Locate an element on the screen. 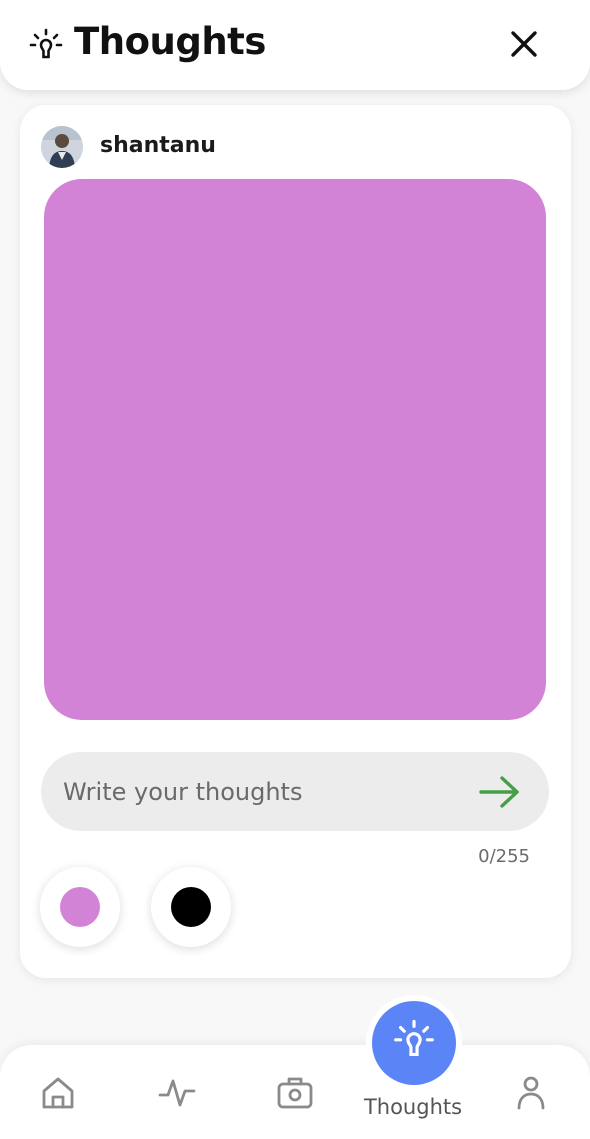  username: shantanu is located at coordinates (158, 145).